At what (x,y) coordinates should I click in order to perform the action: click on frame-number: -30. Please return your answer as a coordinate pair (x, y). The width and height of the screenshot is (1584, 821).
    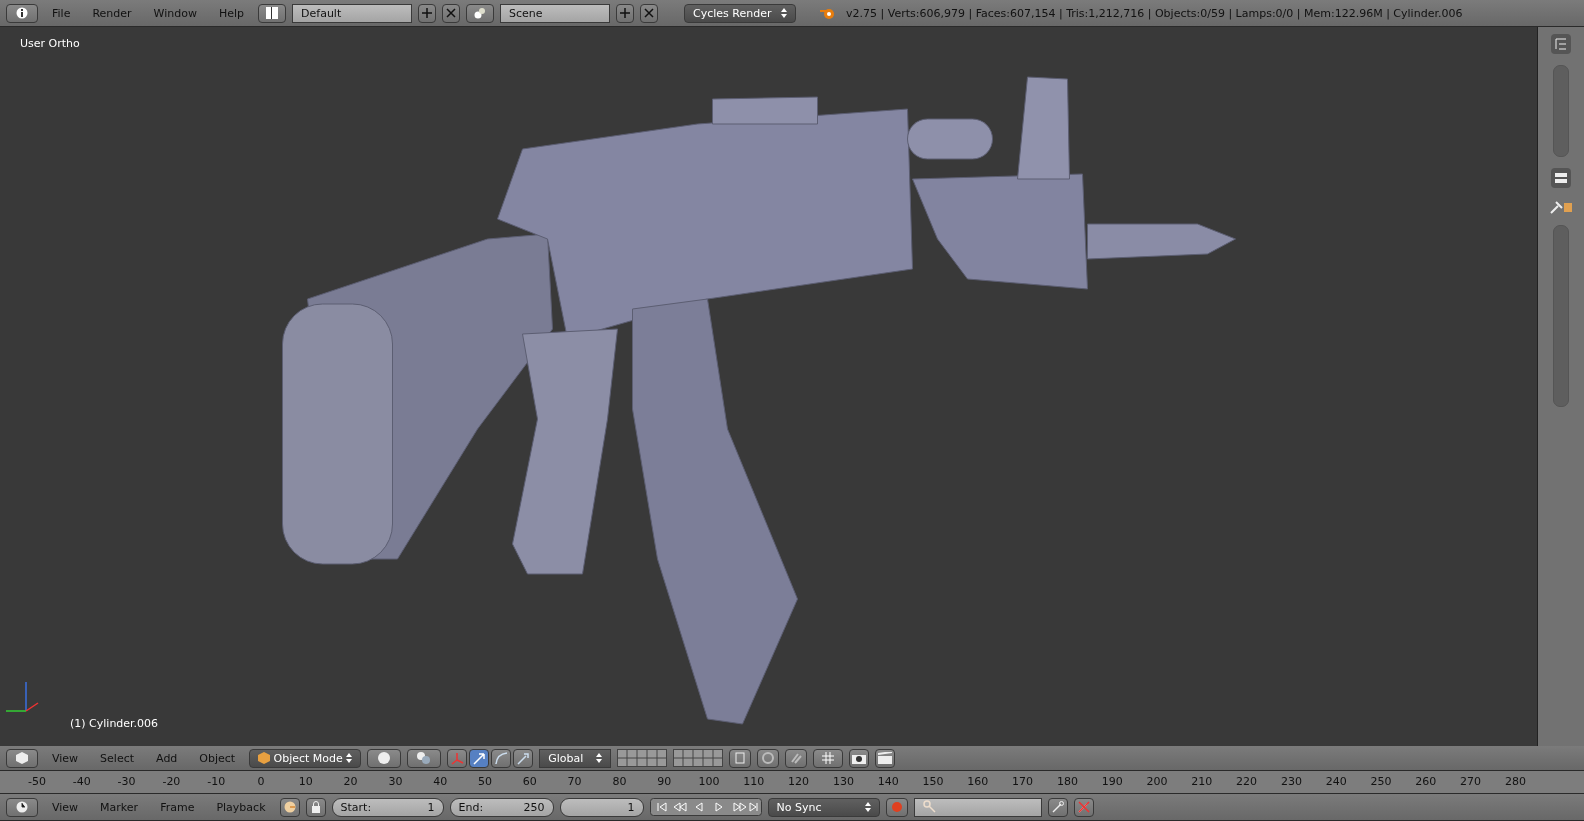
    Looking at the image, I should click on (126, 781).